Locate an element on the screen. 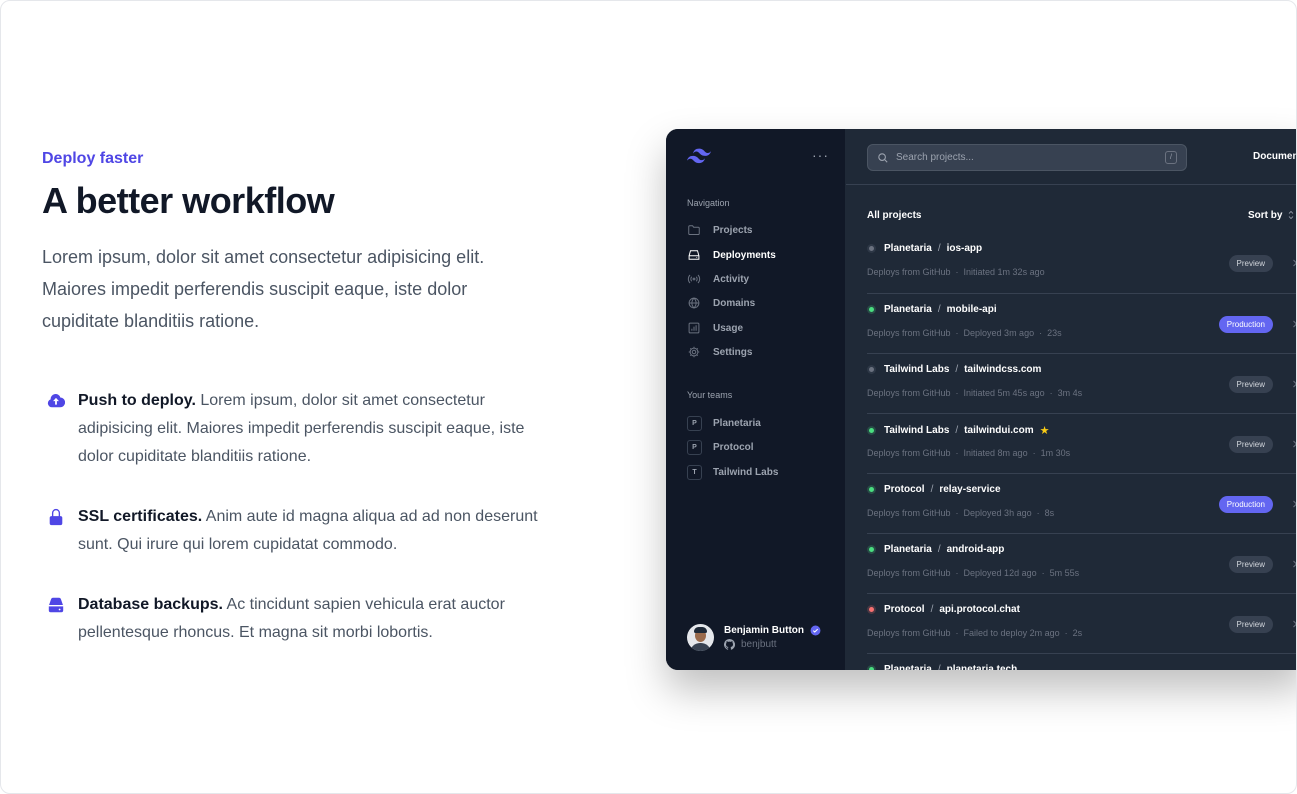  project-duration: 3m 4s is located at coordinates (1070, 393).